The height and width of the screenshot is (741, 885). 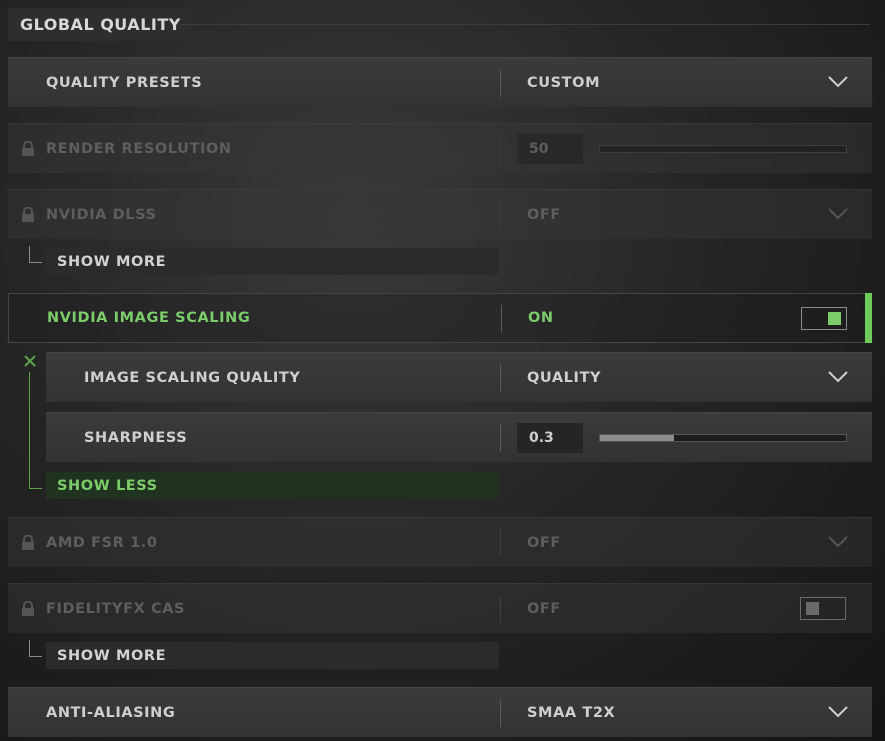 I want to click on nvidia-dlss-row: NVIDIA DLSS OFF, so click(x=440, y=214).